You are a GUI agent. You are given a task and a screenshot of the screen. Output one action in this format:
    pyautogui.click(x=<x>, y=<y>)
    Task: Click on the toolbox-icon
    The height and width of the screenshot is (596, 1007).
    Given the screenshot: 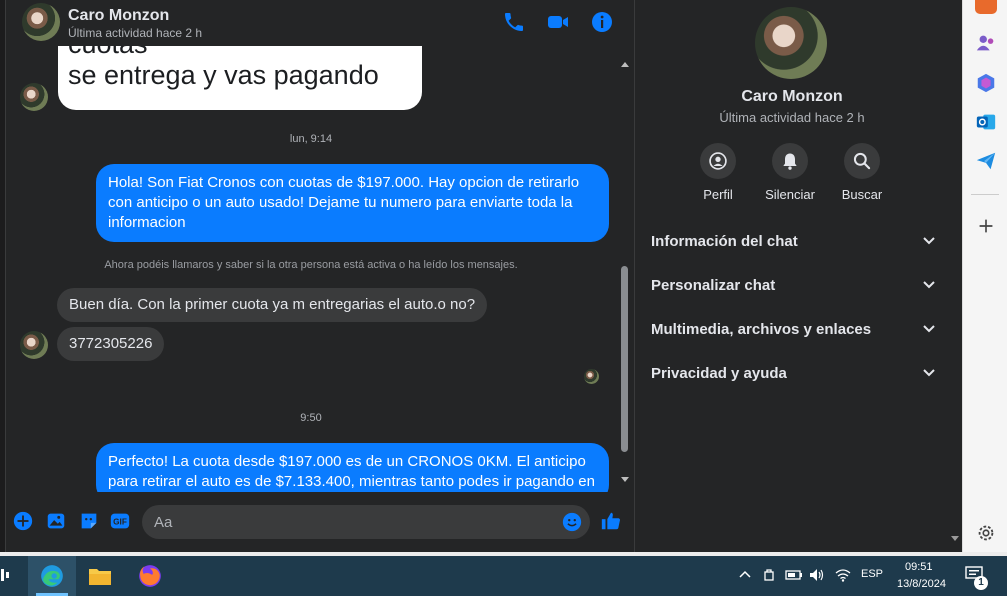 What is the action you would take?
    pyautogui.click(x=986, y=7)
    